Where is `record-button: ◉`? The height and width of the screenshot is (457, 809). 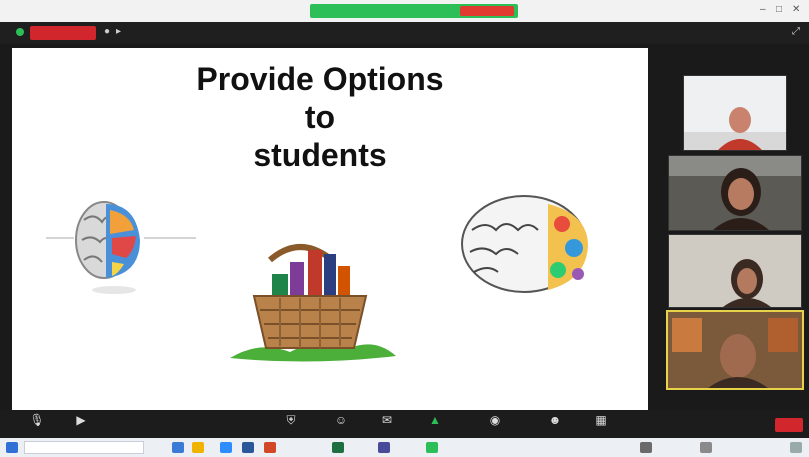 record-button: ◉ is located at coordinates (495, 424).